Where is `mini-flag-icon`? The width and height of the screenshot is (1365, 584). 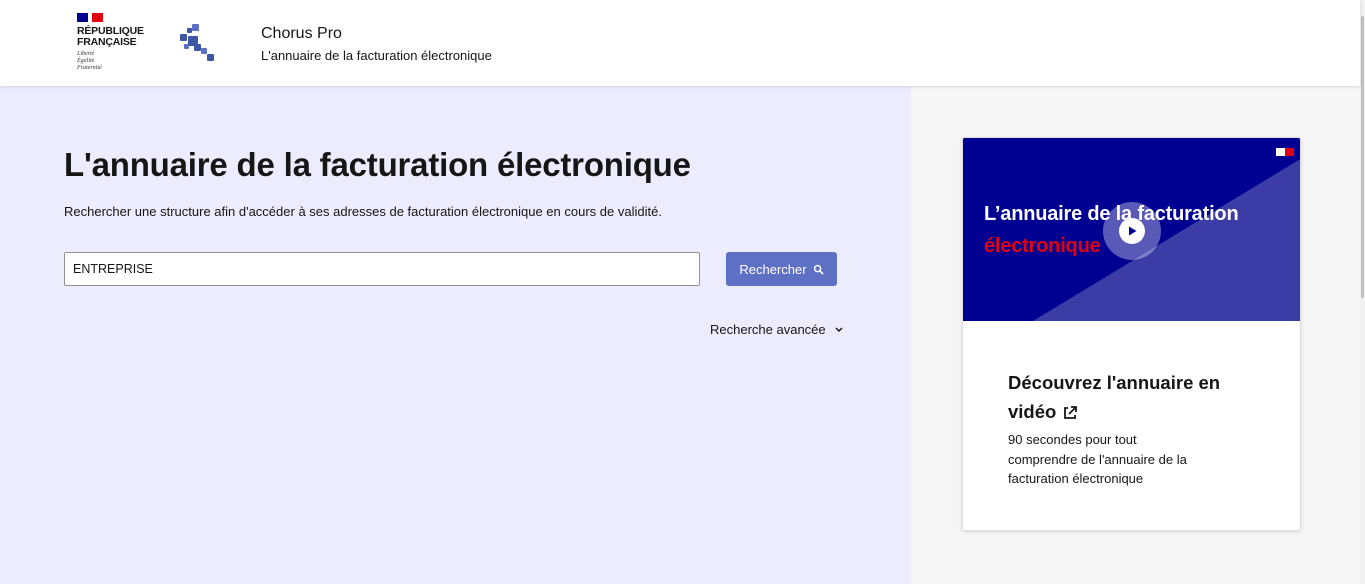
mini-flag-icon is located at coordinates (1285, 152).